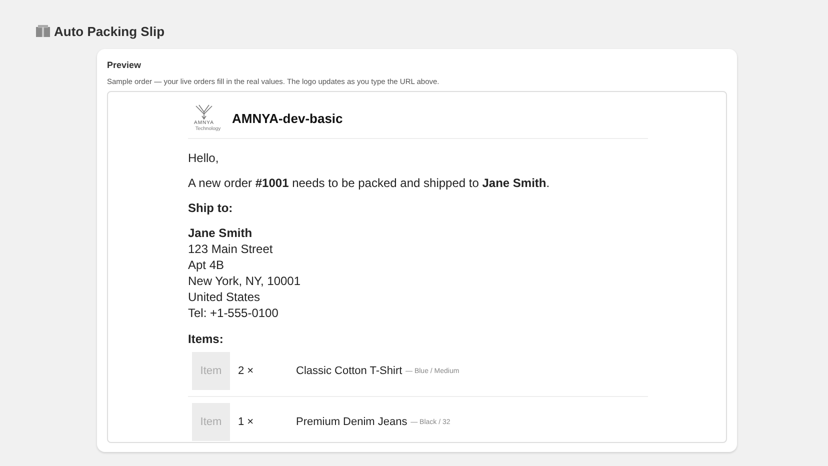 This screenshot has width=828, height=466. I want to click on package-icon, so click(43, 31).